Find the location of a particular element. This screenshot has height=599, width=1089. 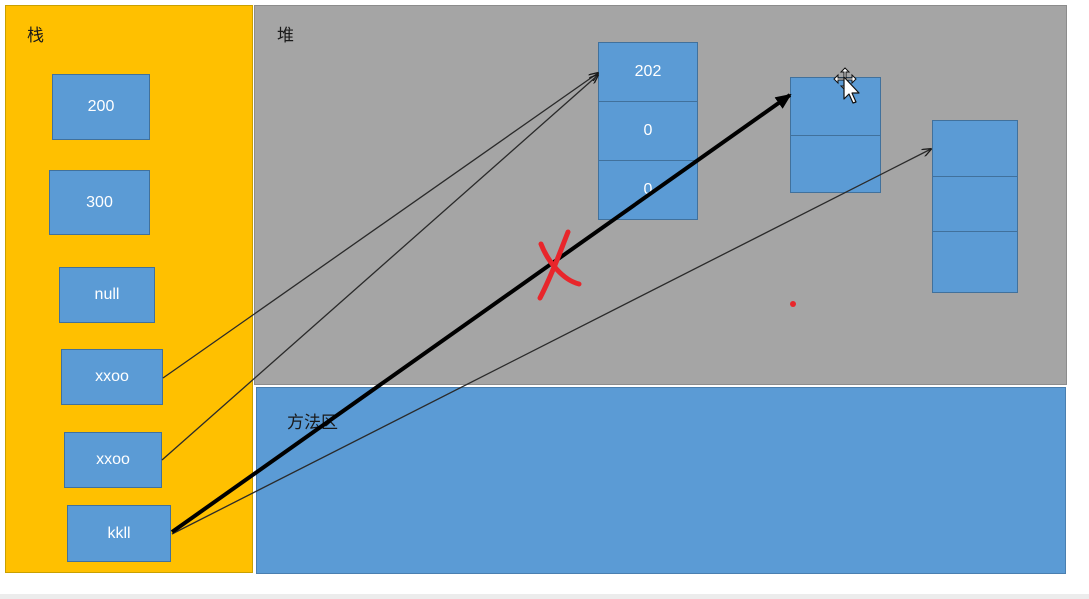

bottom-strip is located at coordinates (544, 596).